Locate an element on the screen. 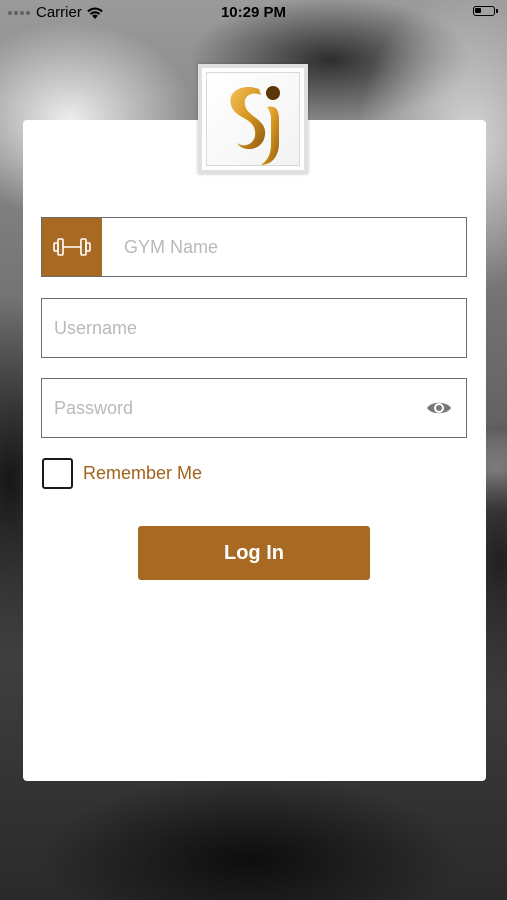 The image size is (507, 900). username-field is located at coordinates (254, 328).